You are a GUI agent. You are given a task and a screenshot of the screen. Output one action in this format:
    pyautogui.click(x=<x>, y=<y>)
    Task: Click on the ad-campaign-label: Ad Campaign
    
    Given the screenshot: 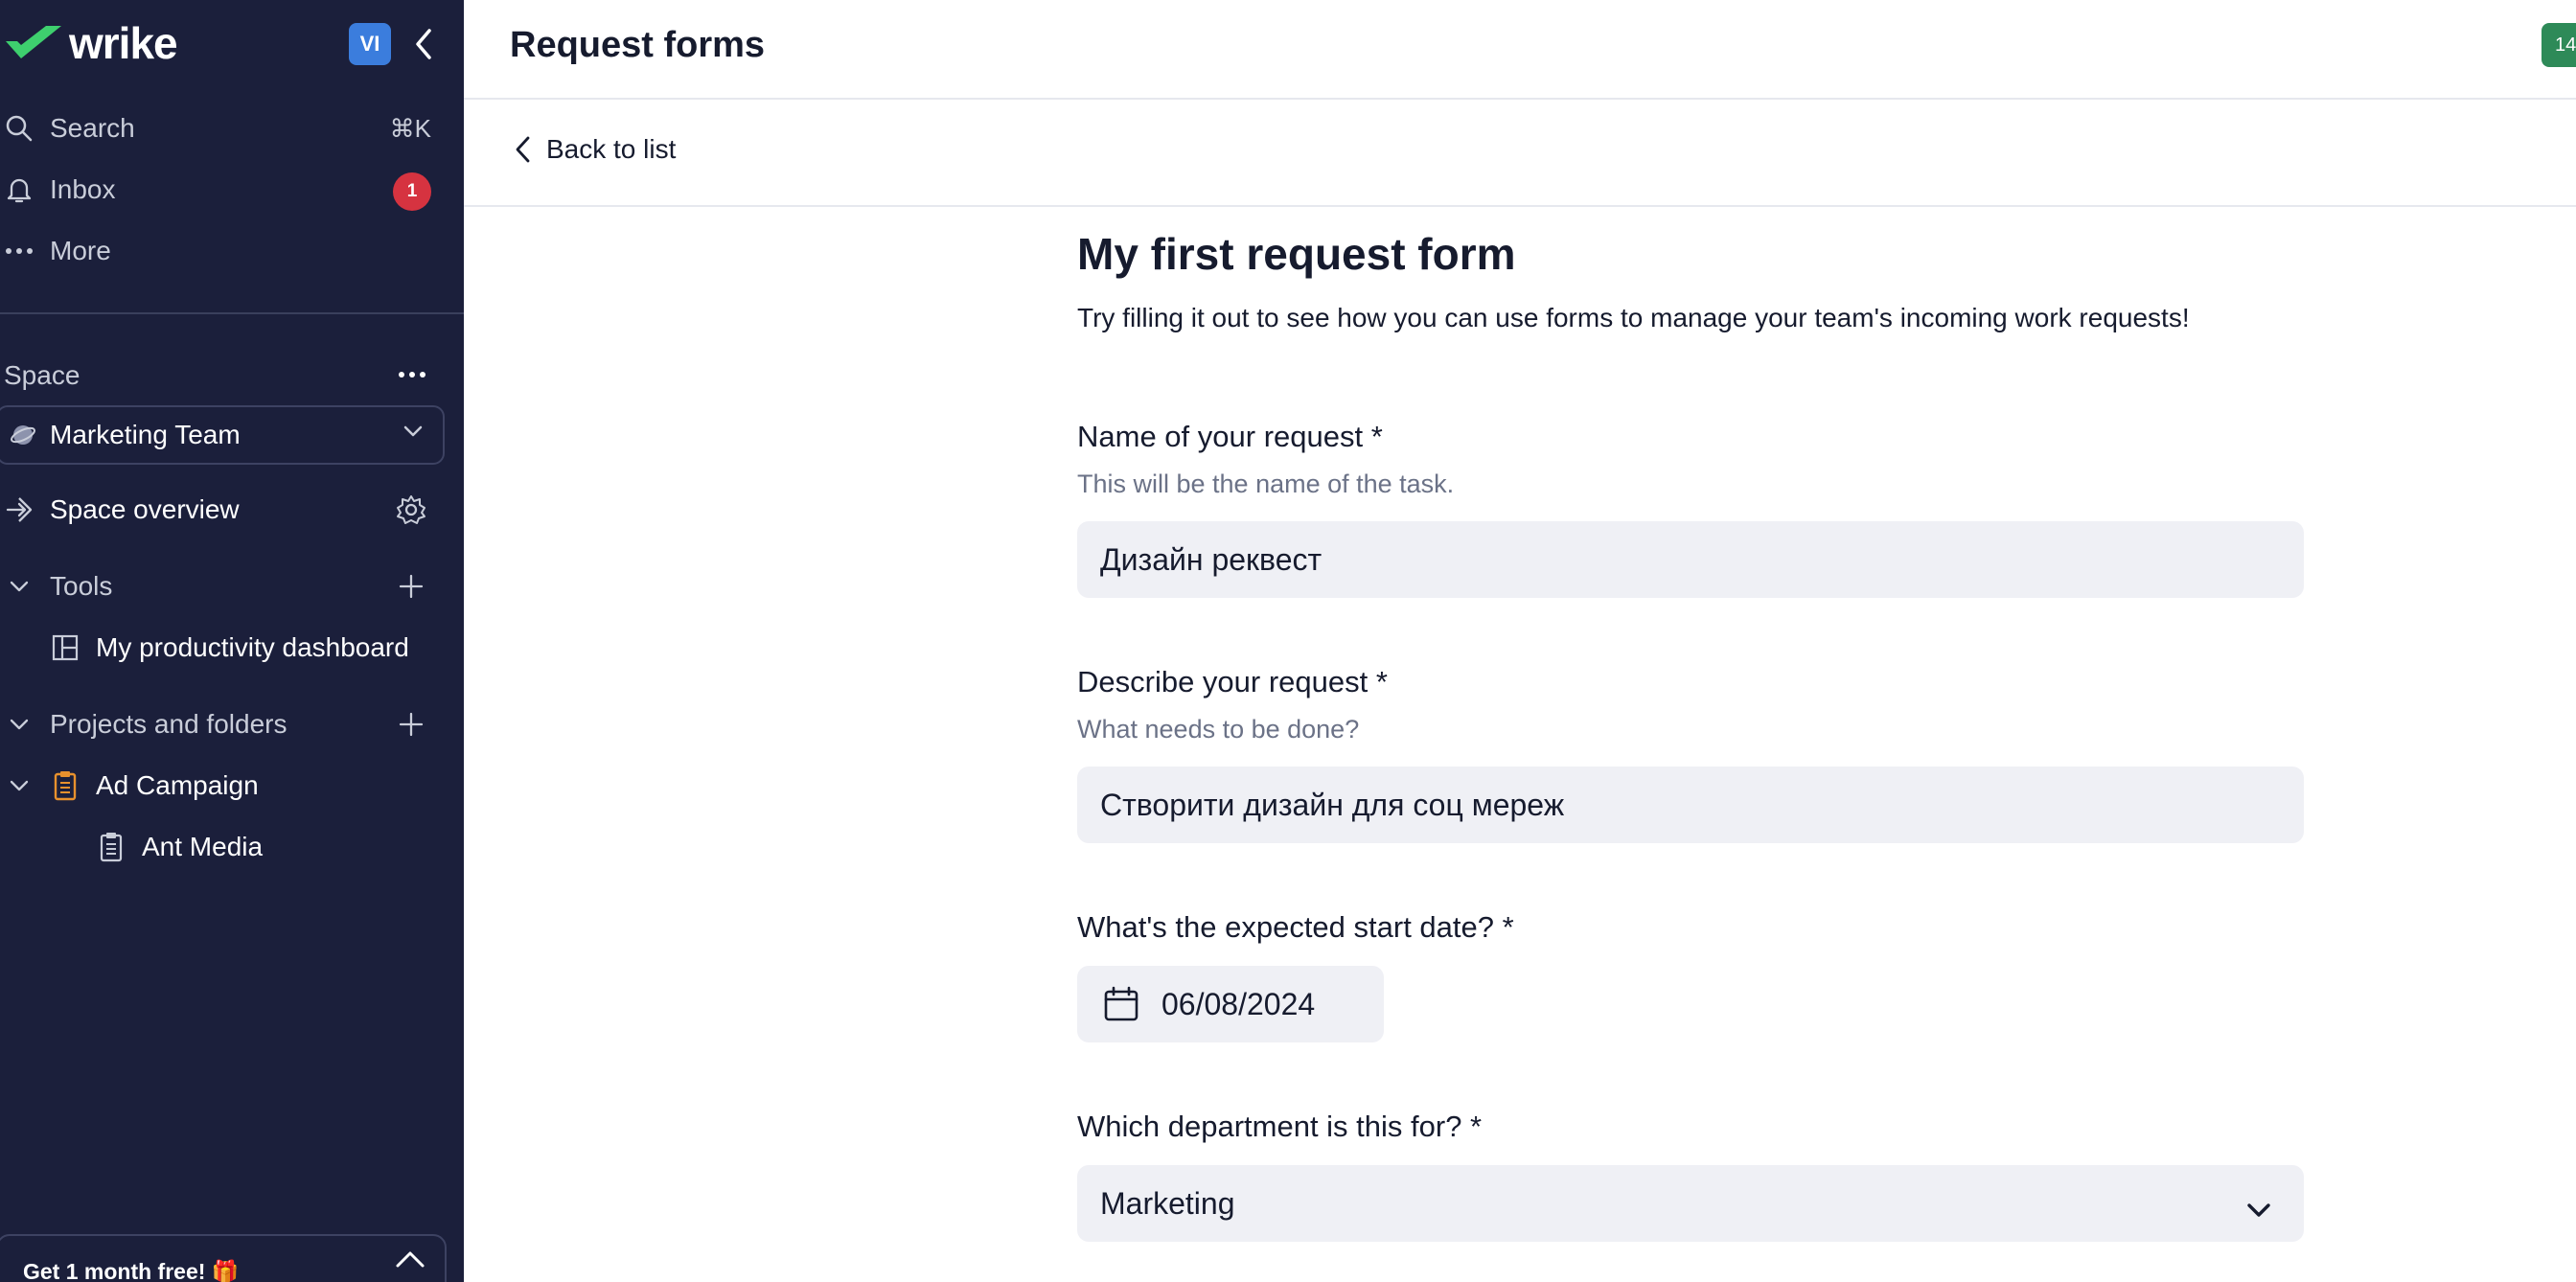 What is the action you would take?
    pyautogui.click(x=177, y=785)
    